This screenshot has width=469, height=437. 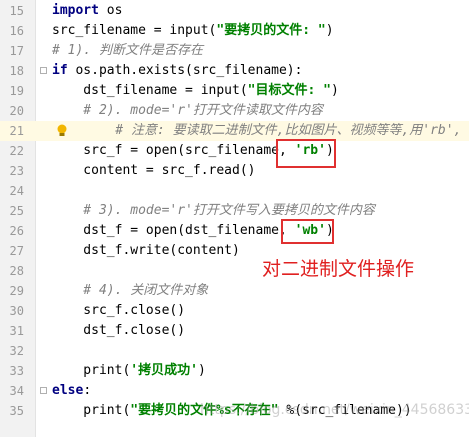 I want to click on code-token: dst_f.close(), so click(x=119, y=330).